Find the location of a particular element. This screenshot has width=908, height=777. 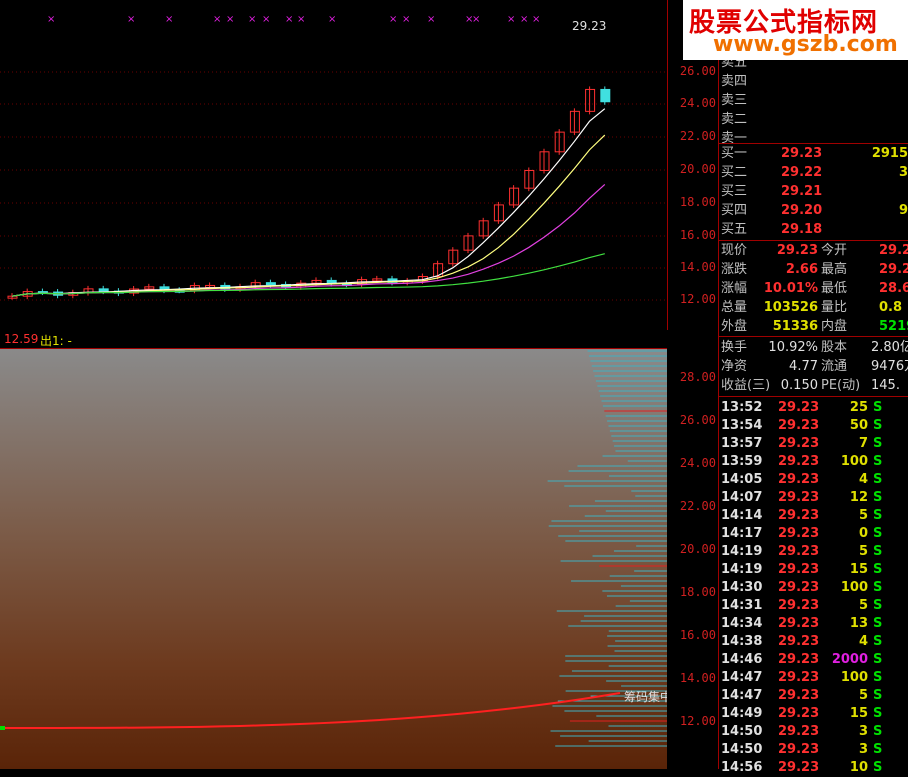

axis-tick-bottom: 22.00 is located at coordinates (698, 506).